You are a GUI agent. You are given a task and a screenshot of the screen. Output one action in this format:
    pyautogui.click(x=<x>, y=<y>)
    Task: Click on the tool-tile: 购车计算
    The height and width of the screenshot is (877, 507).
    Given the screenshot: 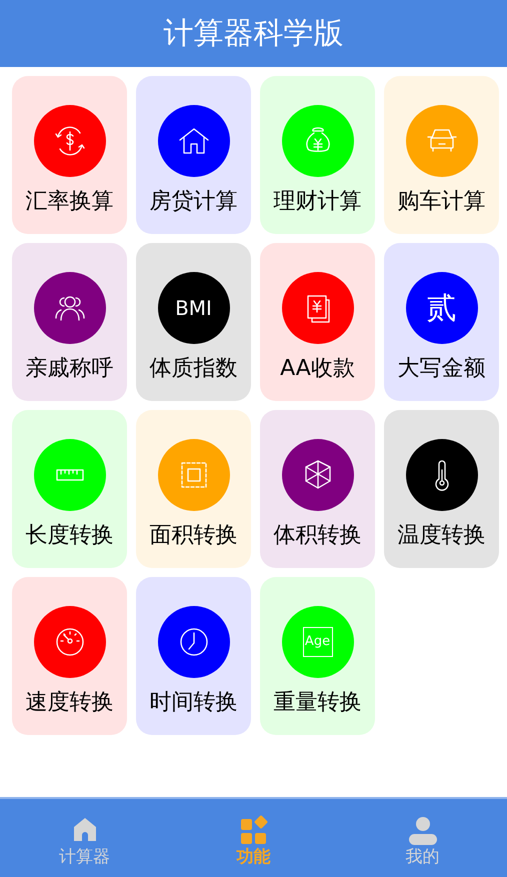 What is the action you would take?
    pyautogui.click(x=441, y=155)
    